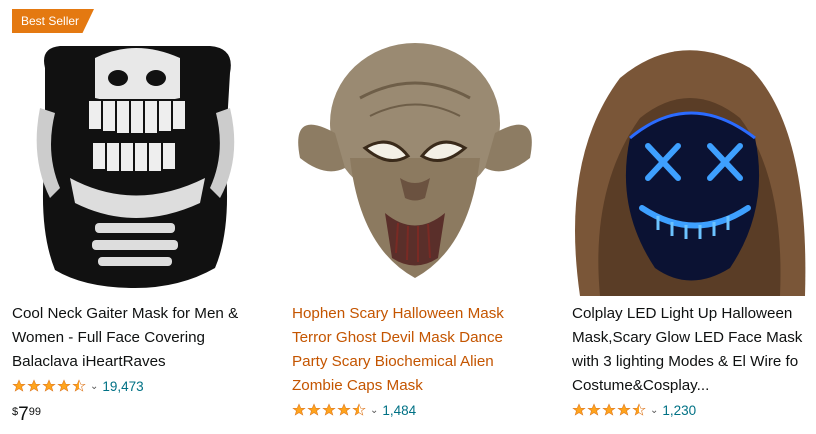 Image resolution: width=816 pixels, height=434 pixels. I want to click on rating-row: ⌄ 19,473, so click(78, 386).